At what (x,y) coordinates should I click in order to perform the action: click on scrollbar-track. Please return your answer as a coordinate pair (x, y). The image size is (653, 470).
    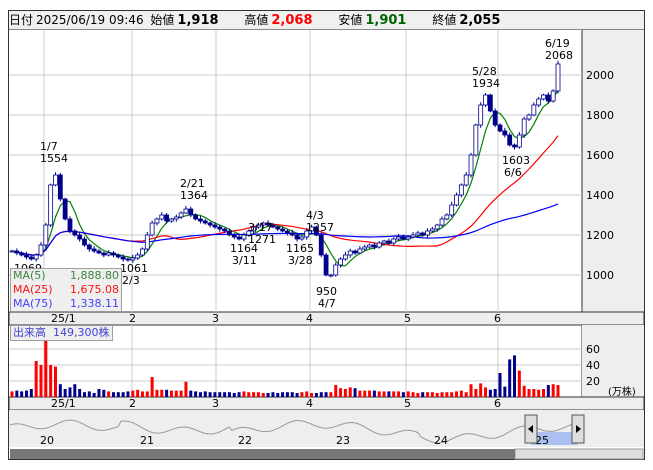
    Looking at the image, I should click on (262, 454).